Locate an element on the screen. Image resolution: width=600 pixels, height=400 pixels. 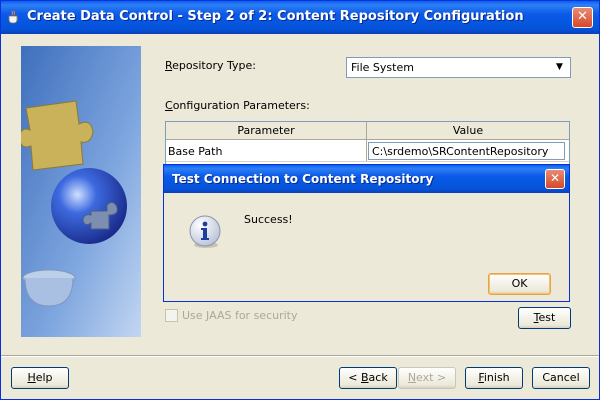
footer-separator is located at coordinates (300, 356).